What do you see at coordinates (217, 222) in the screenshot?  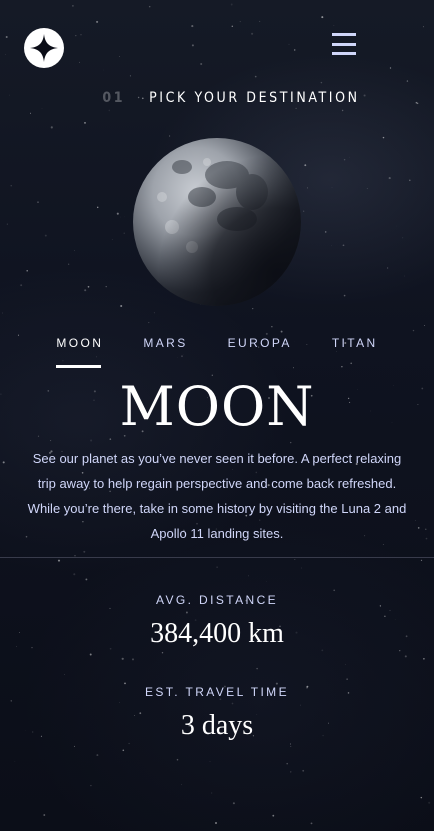 I see `moon-image` at bounding box center [217, 222].